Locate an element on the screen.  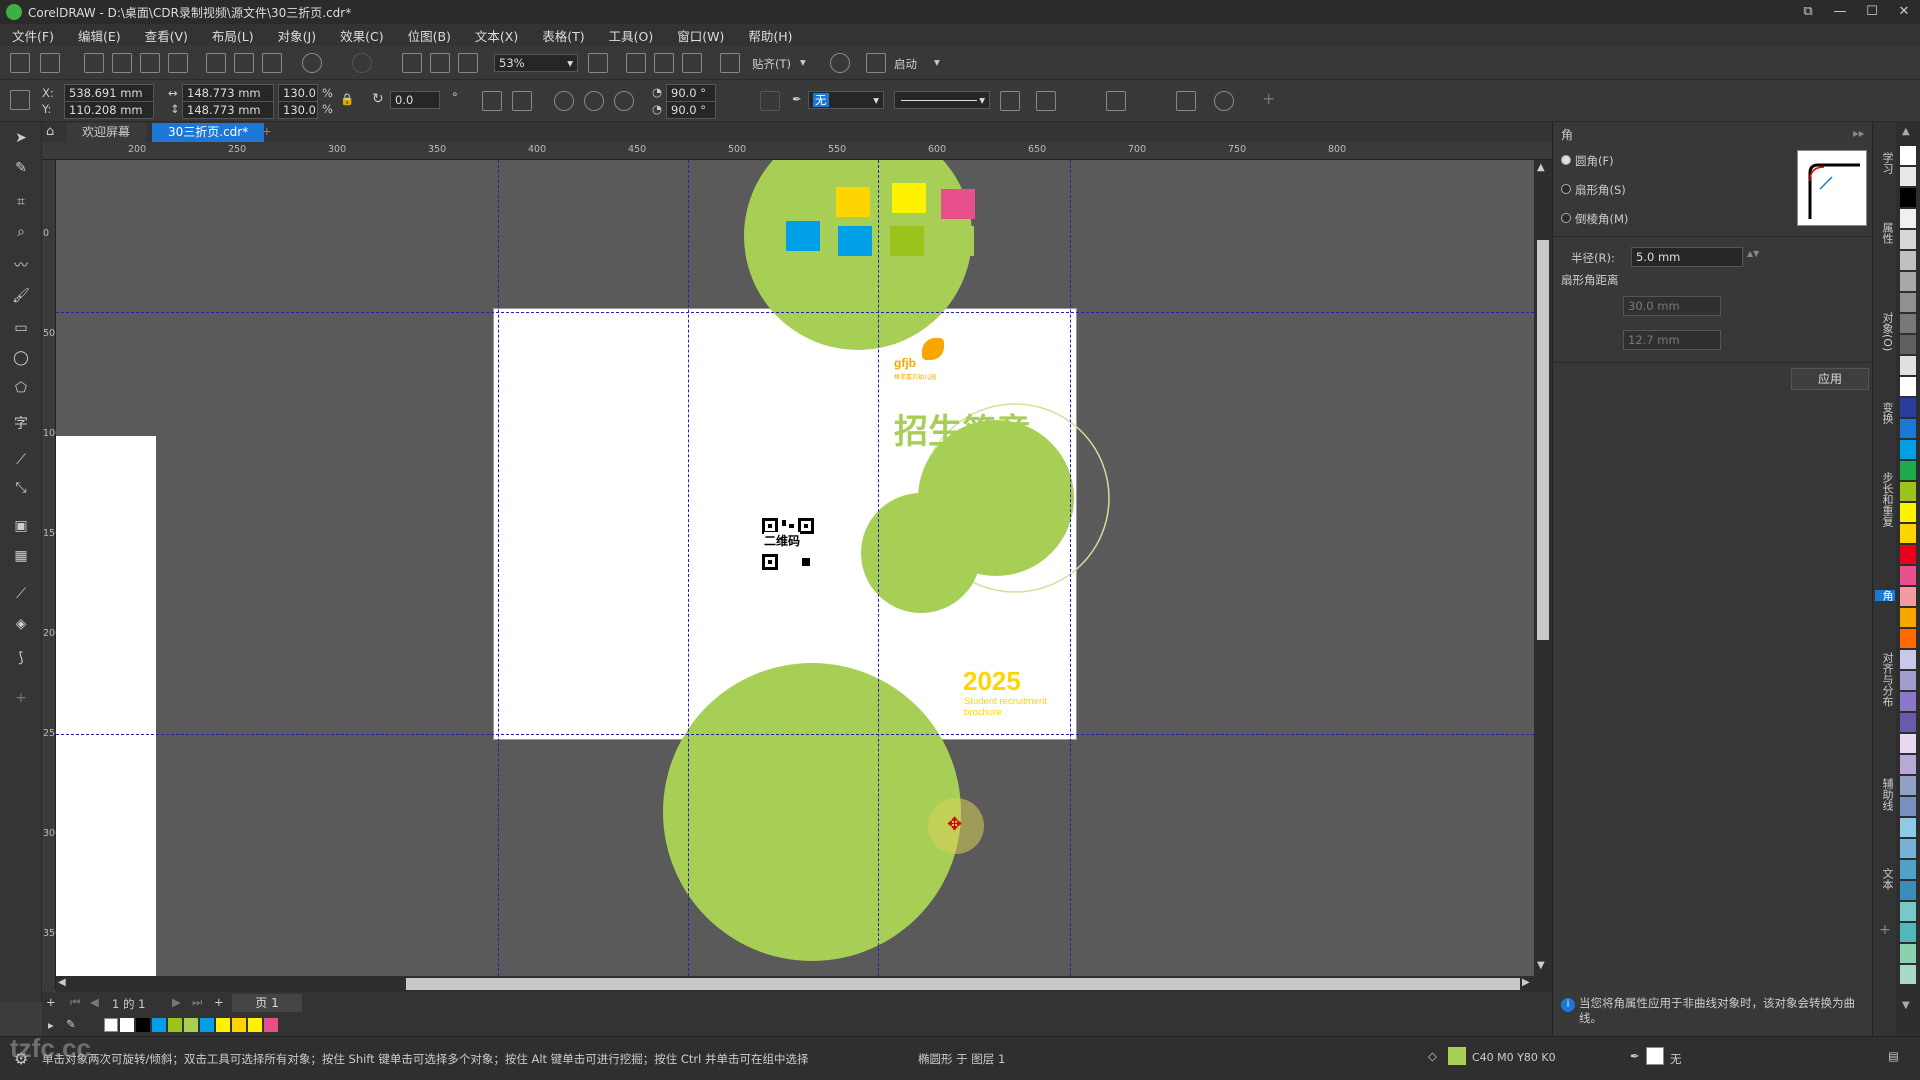
rotation-angle-field: 0.0 is located at coordinates (415, 100).